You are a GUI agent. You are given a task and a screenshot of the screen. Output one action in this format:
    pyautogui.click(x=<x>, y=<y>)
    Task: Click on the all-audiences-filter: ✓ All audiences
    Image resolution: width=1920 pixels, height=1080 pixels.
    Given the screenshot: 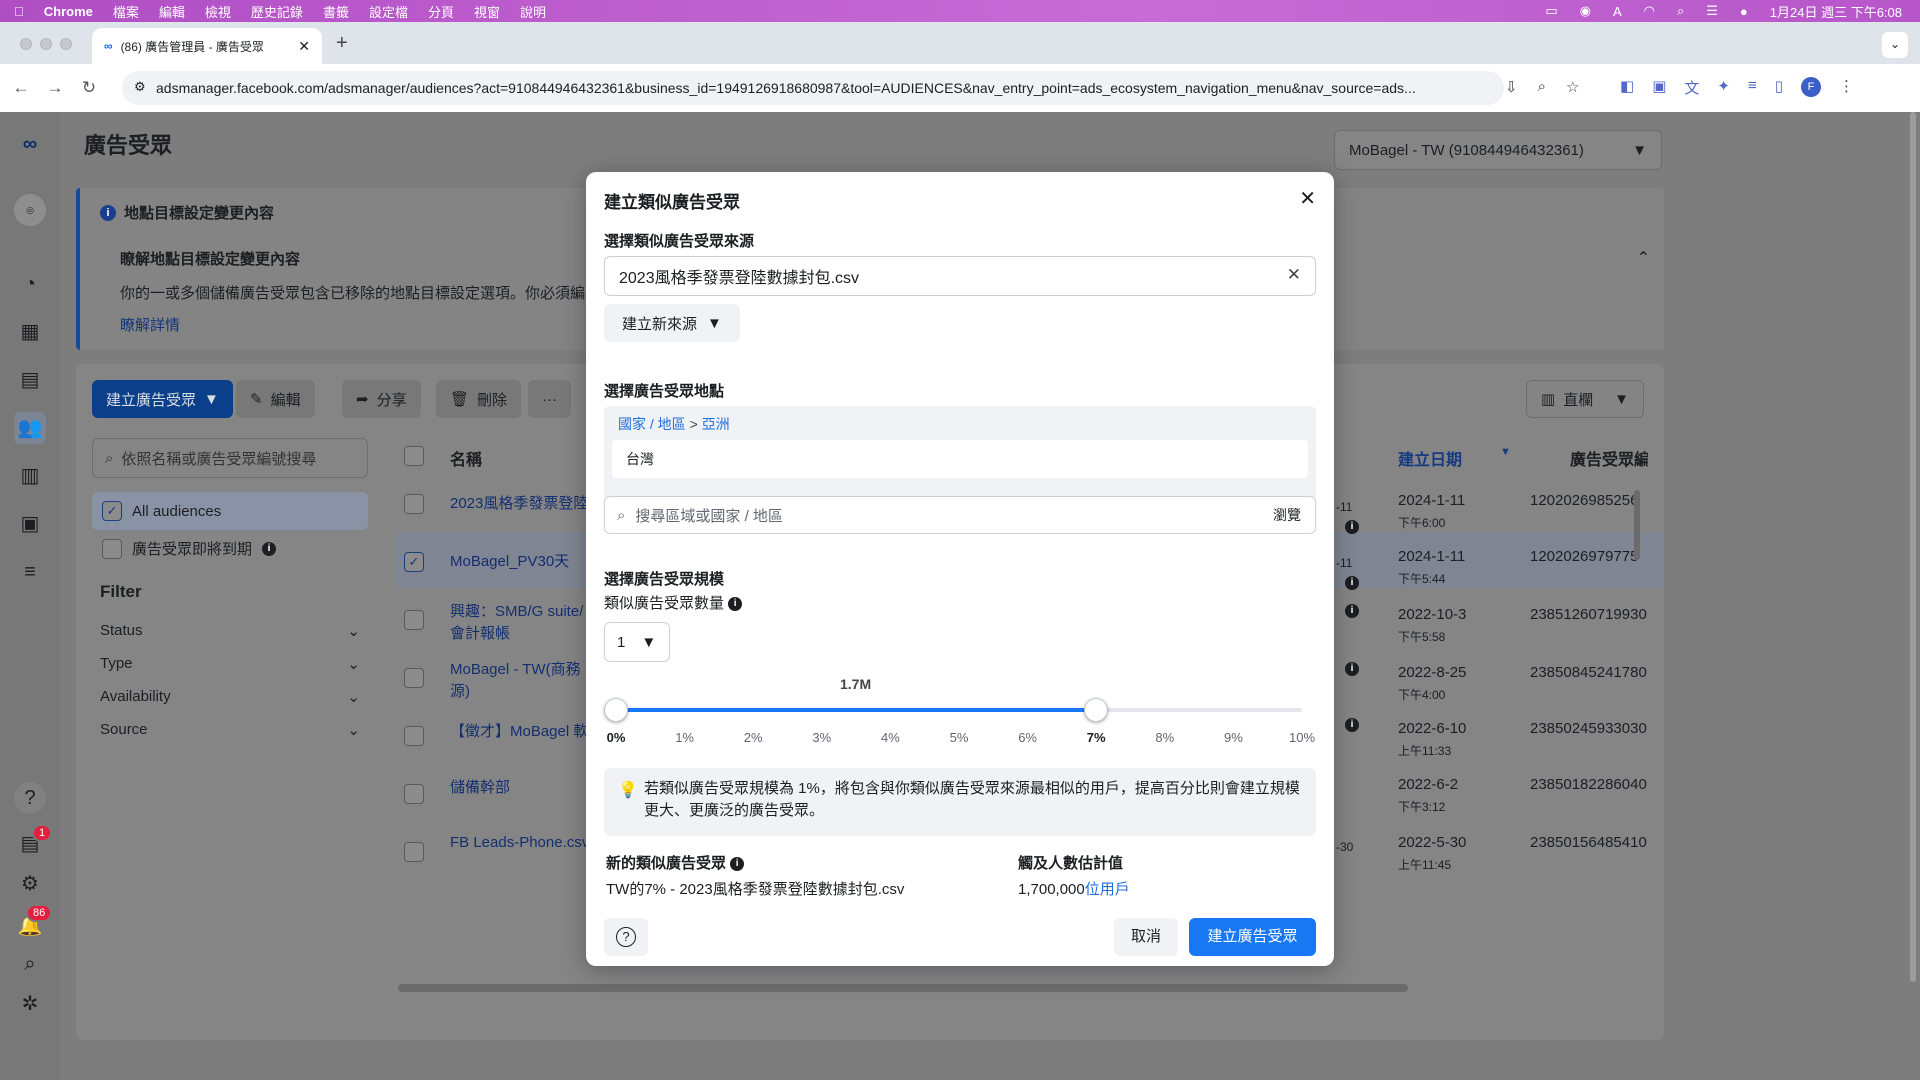 What is the action you would take?
    pyautogui.click(x=230, y=511)
    